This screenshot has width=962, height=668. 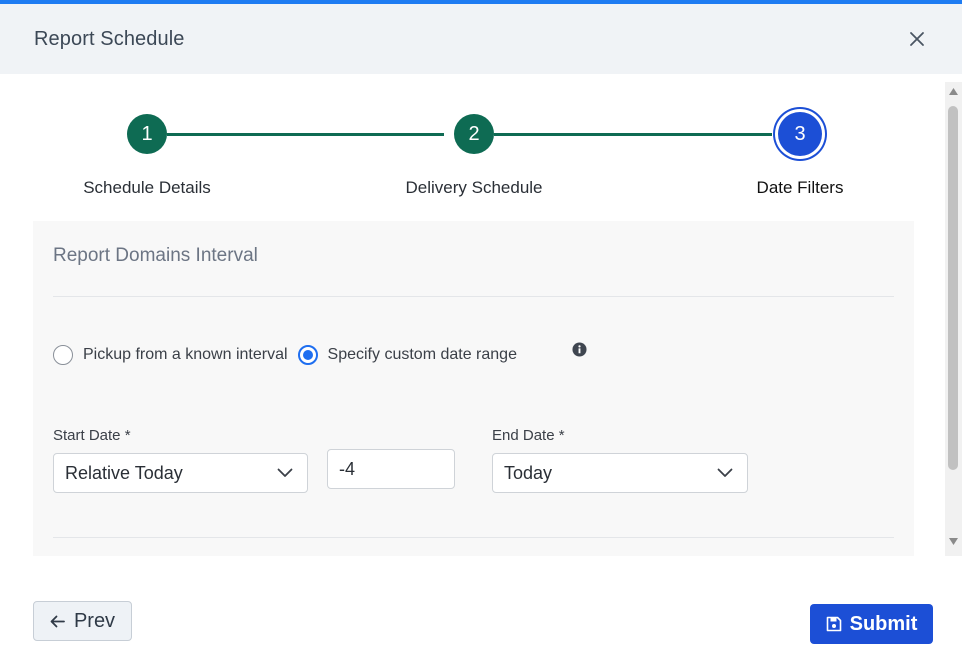 I want to click on end-date-select: Today, so click(x=620, y=473).